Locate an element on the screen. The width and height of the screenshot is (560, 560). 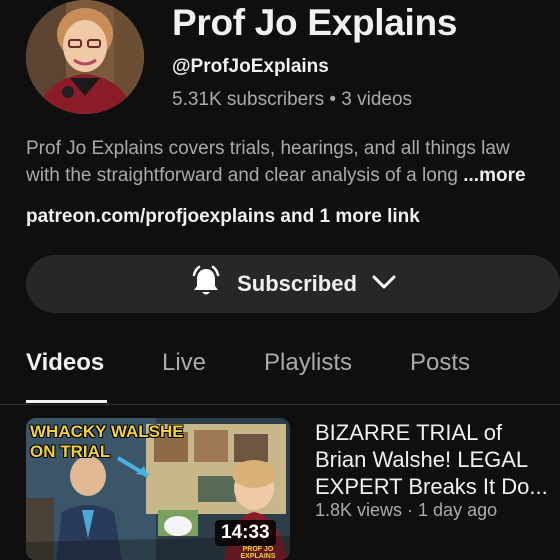
video-meta: 1.8K views · 1 day ago is located at coordinates (406, 510).